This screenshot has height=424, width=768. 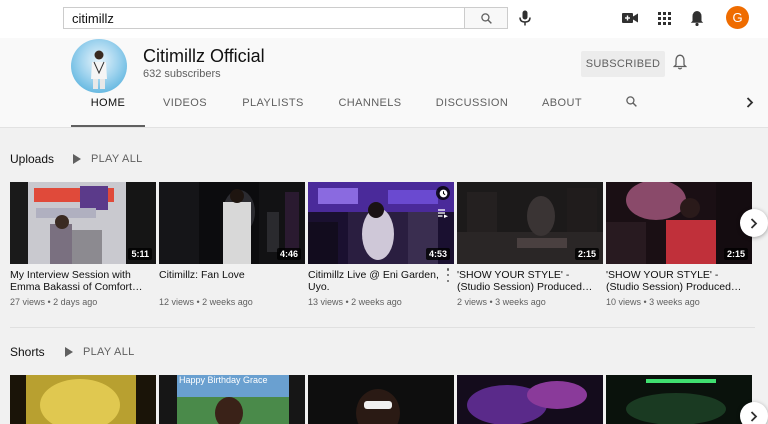 I want to click on shorts-next-button, so click(x=754, y=413).